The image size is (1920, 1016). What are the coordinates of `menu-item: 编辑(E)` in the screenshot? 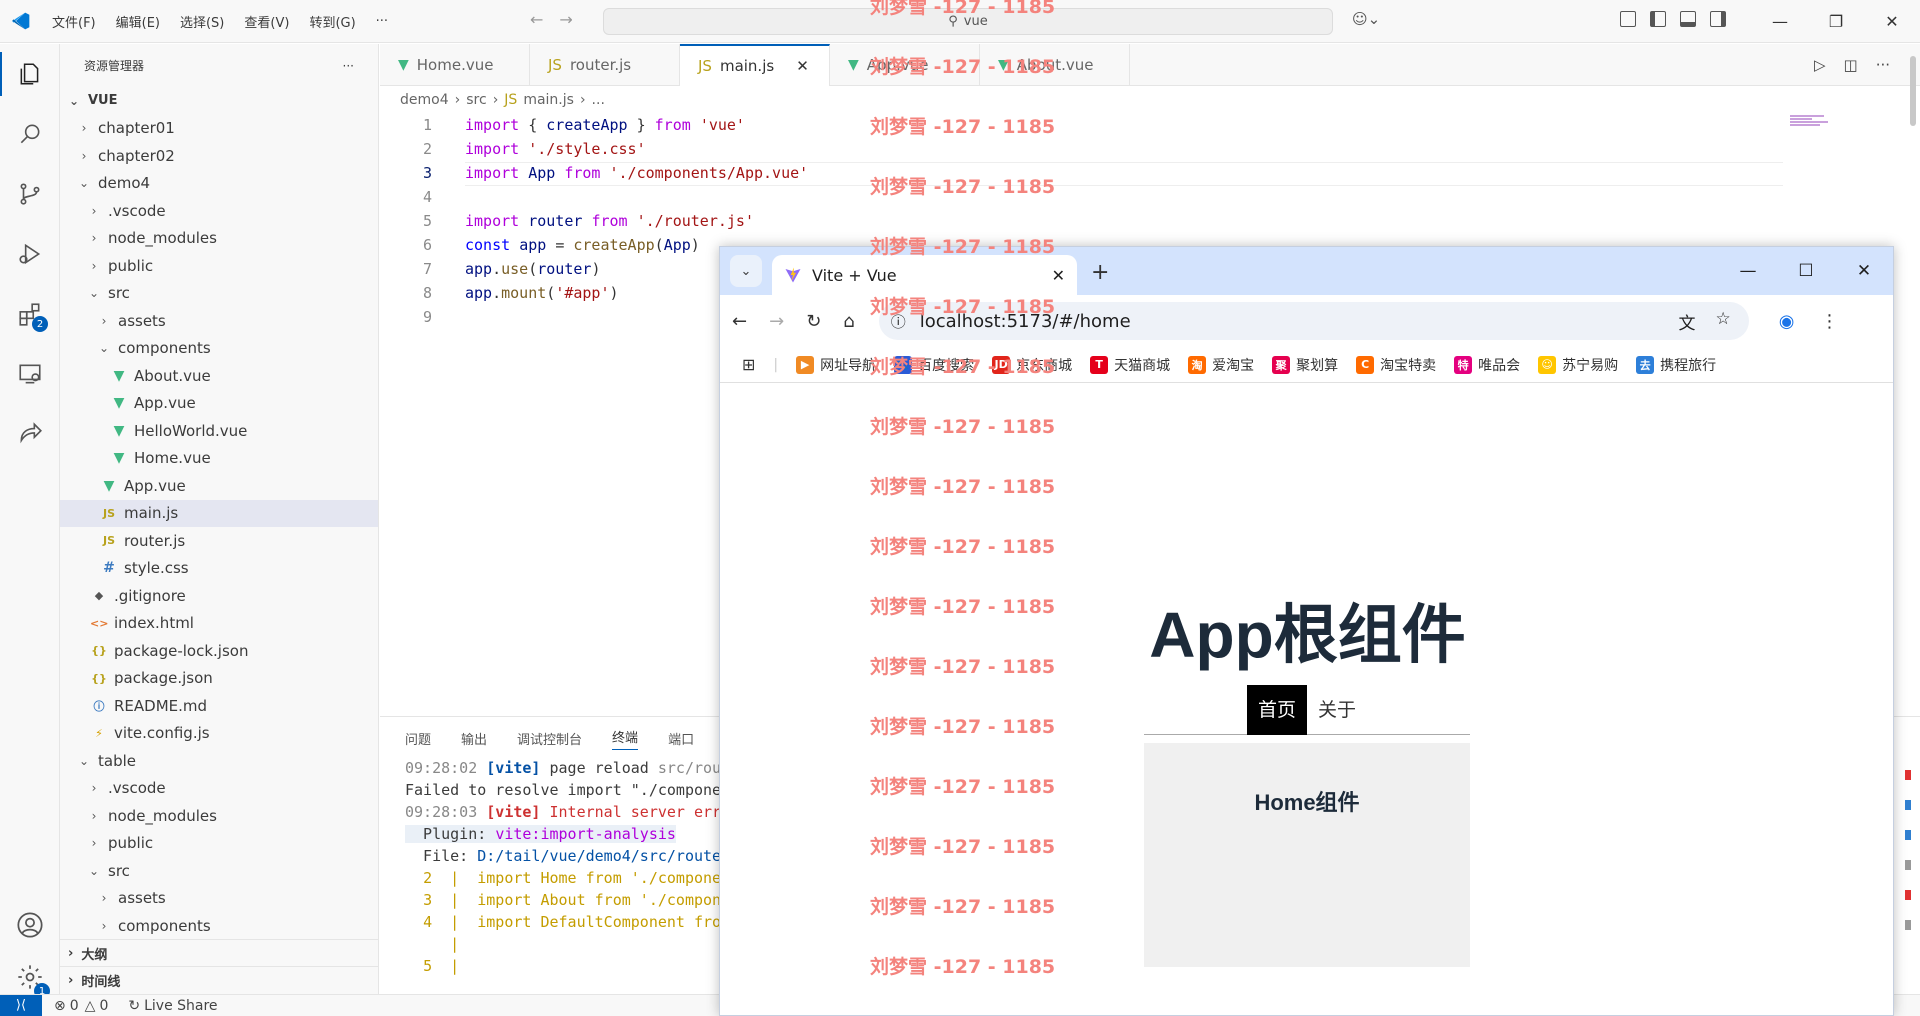 It's located at (138, 21).